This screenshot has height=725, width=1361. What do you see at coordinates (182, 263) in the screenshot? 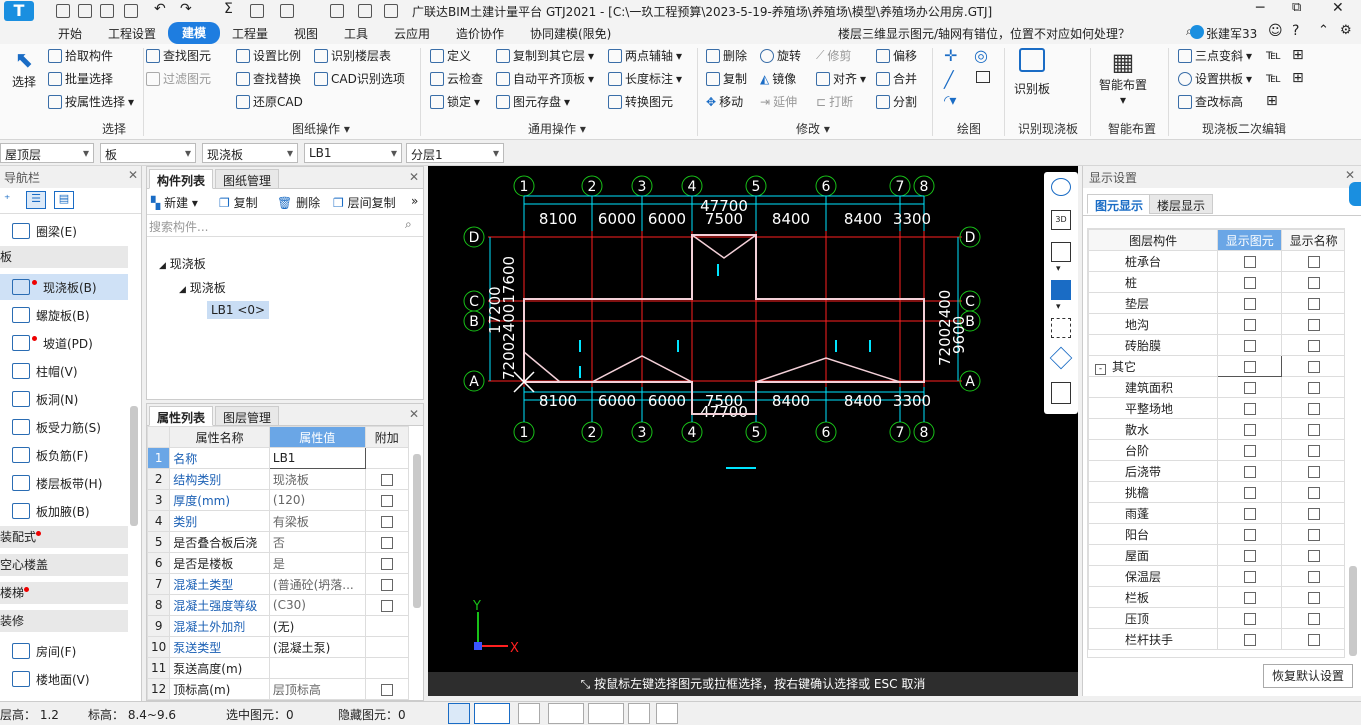
I see `tree-node-root: ◢ 现浇板` at bounding box center [182, 263].